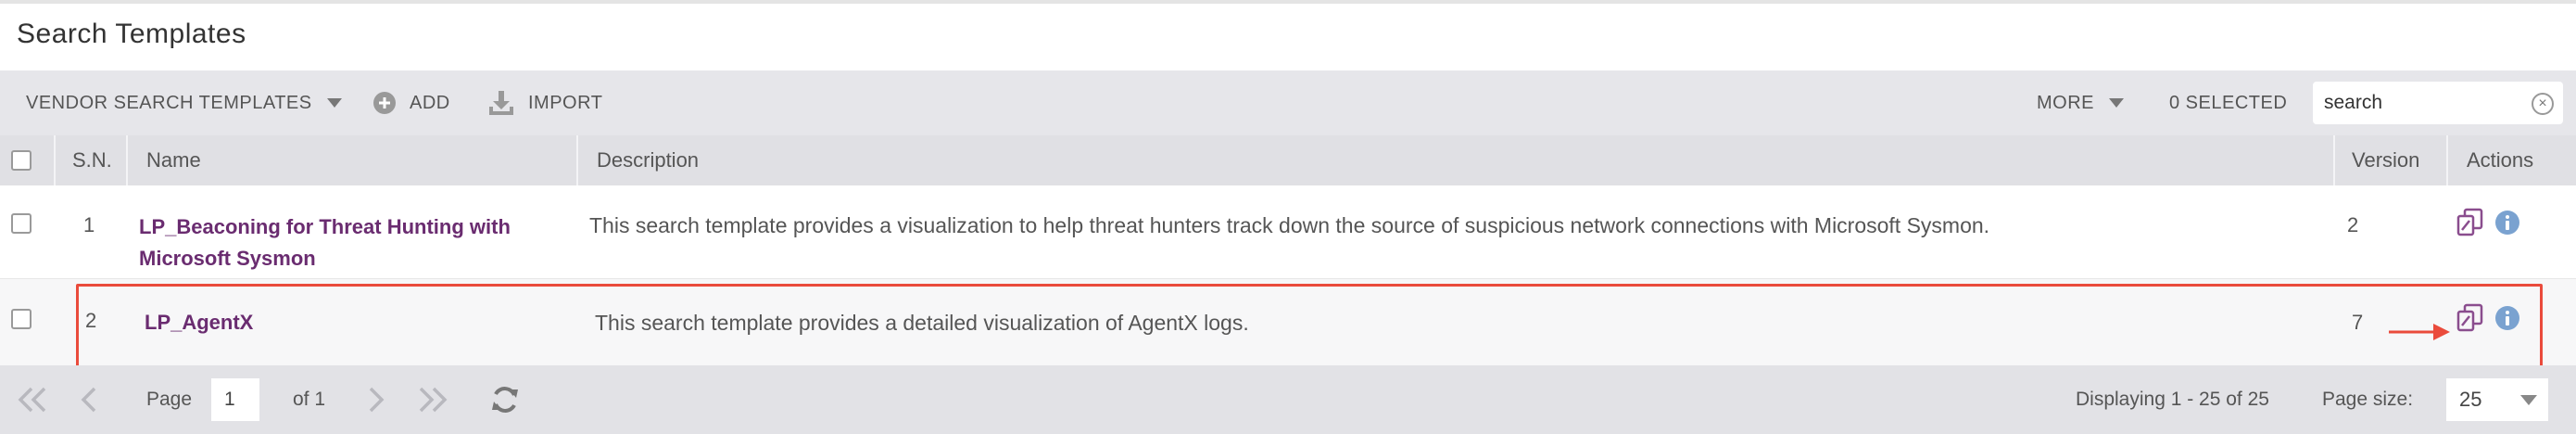 The image size is (2576, 434). What do you see at coordinates (2353, 224) in the screenshot?
I see `row-version: 2` at bounding box center [2353, 224].